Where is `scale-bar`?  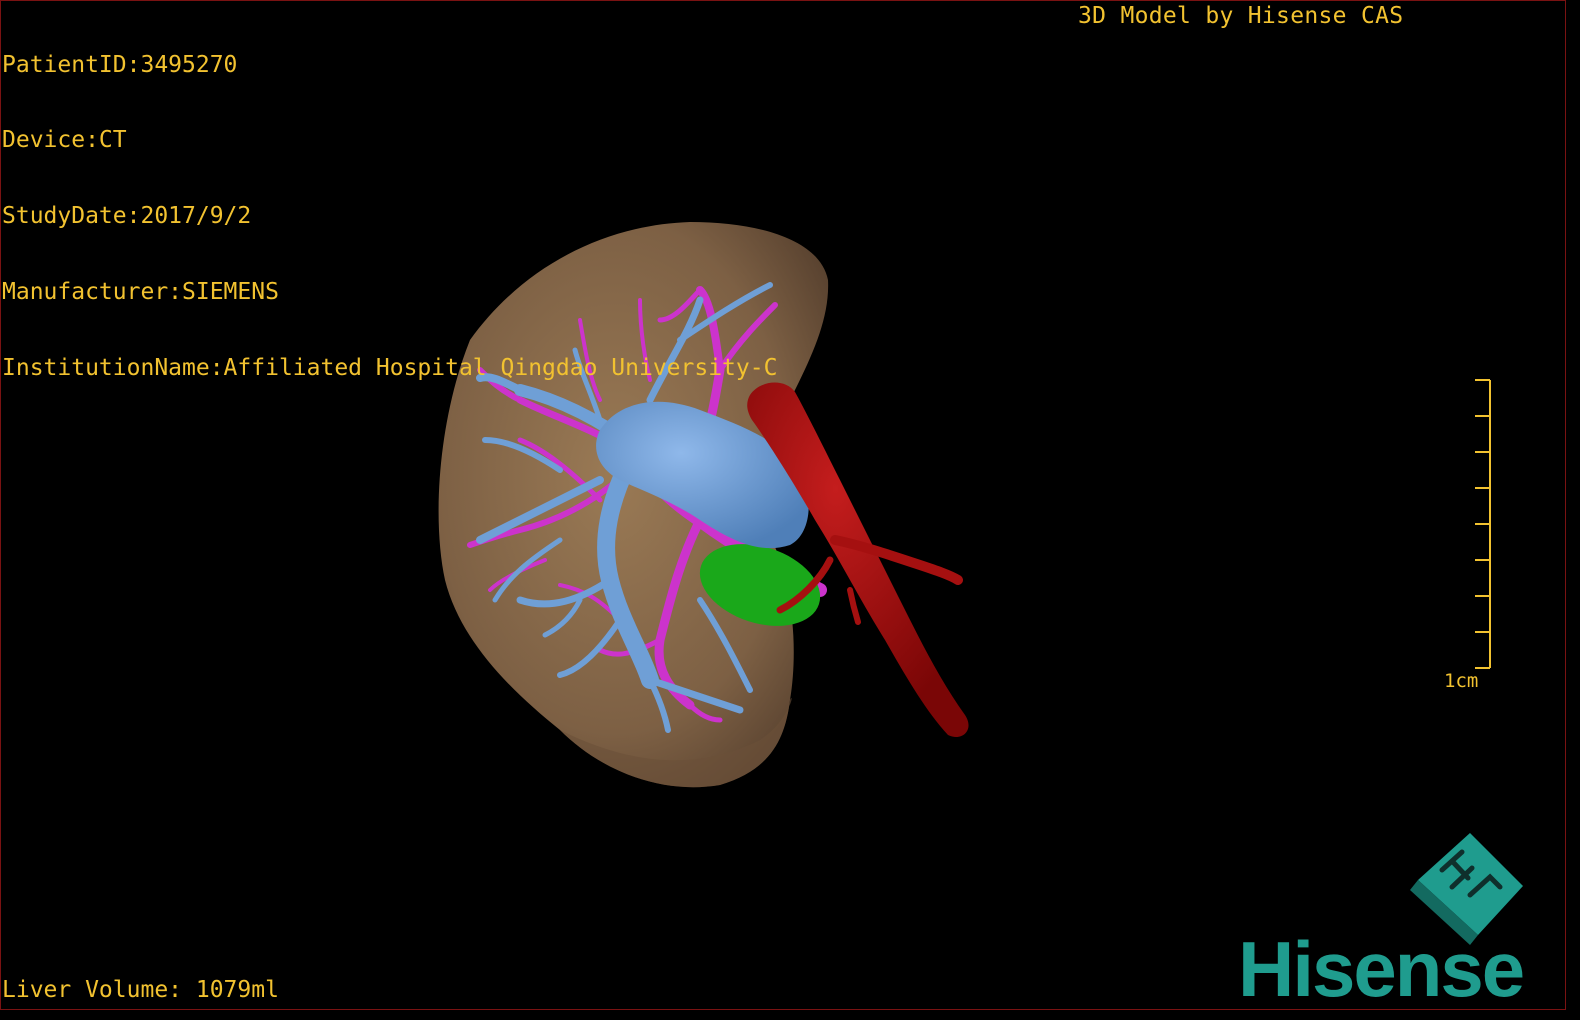 scale-bar is located at coordinates (1483, 524).